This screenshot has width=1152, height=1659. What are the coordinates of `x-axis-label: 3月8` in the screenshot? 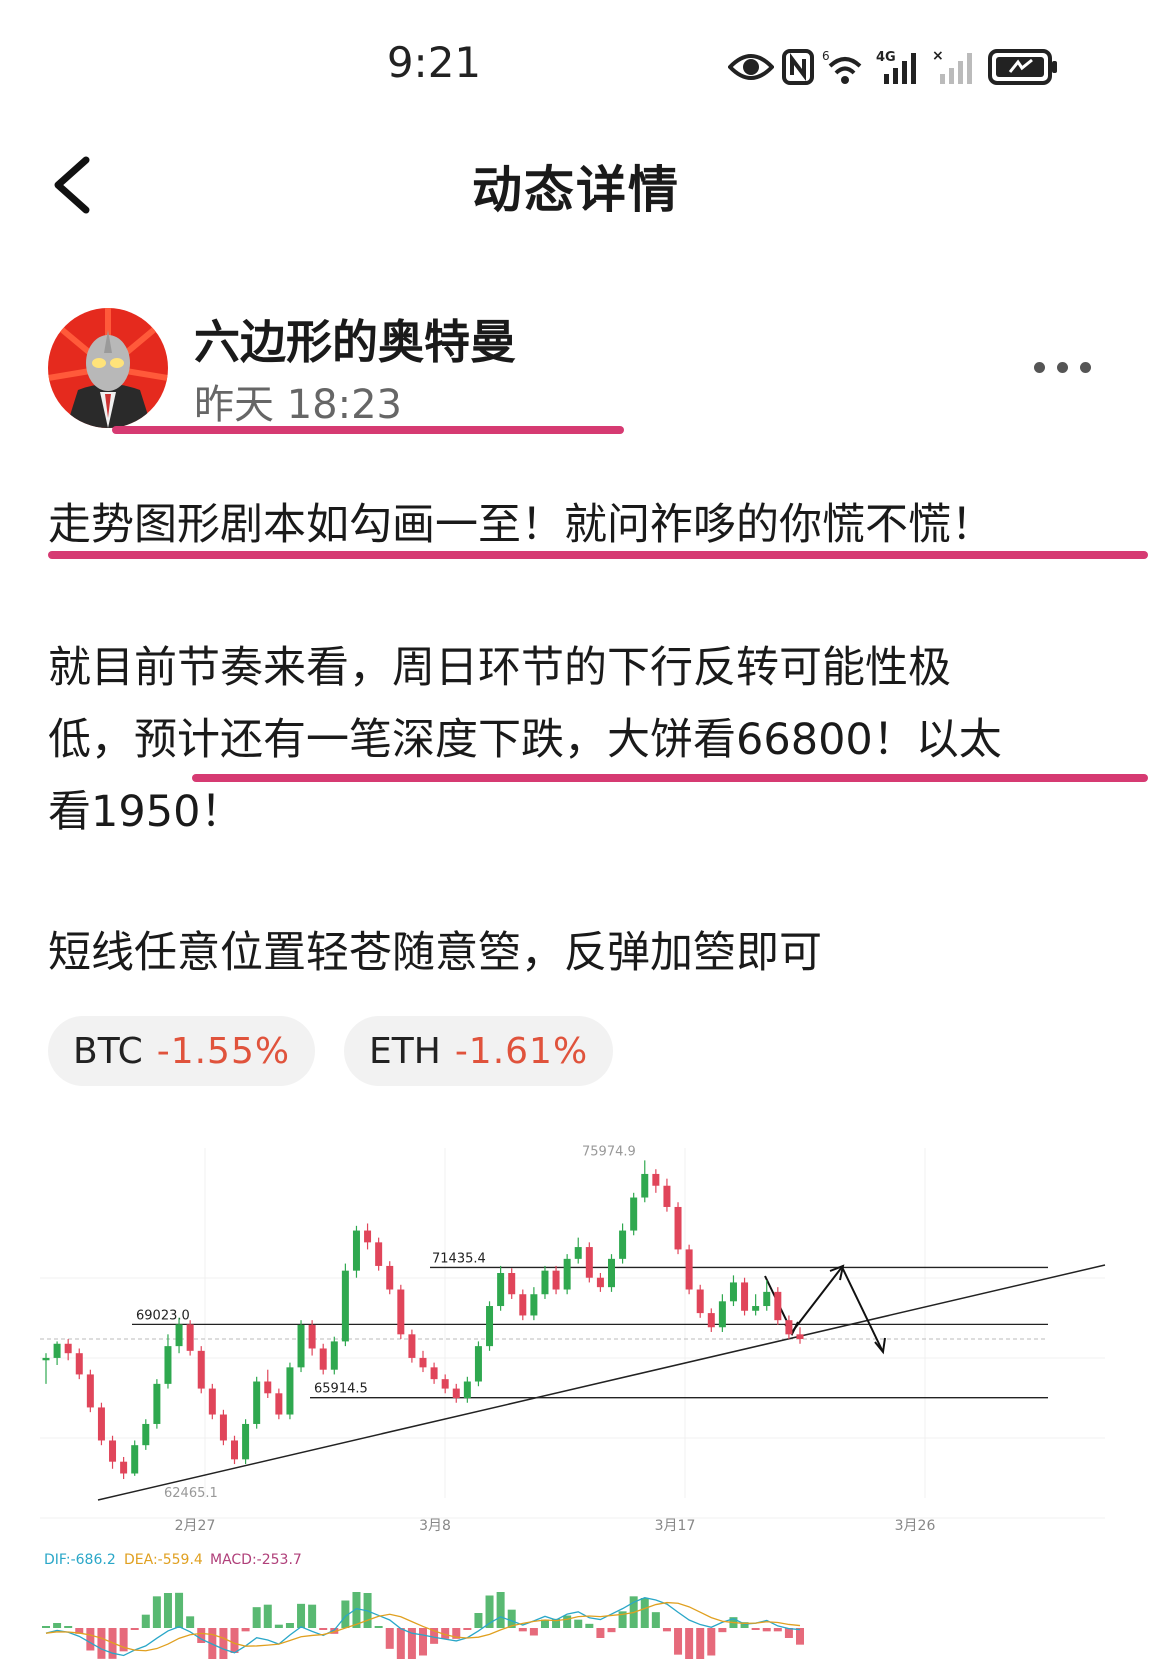 It's located at (435, 1526).